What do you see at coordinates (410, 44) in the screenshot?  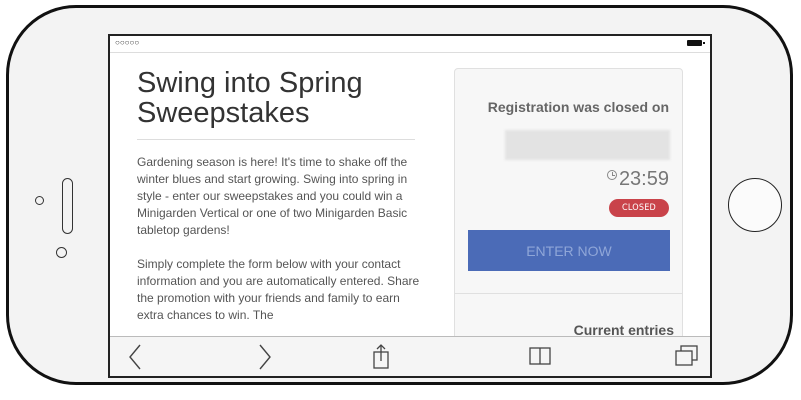 I see `status-bar: ○○○○○` at bounding box center [410, 44].